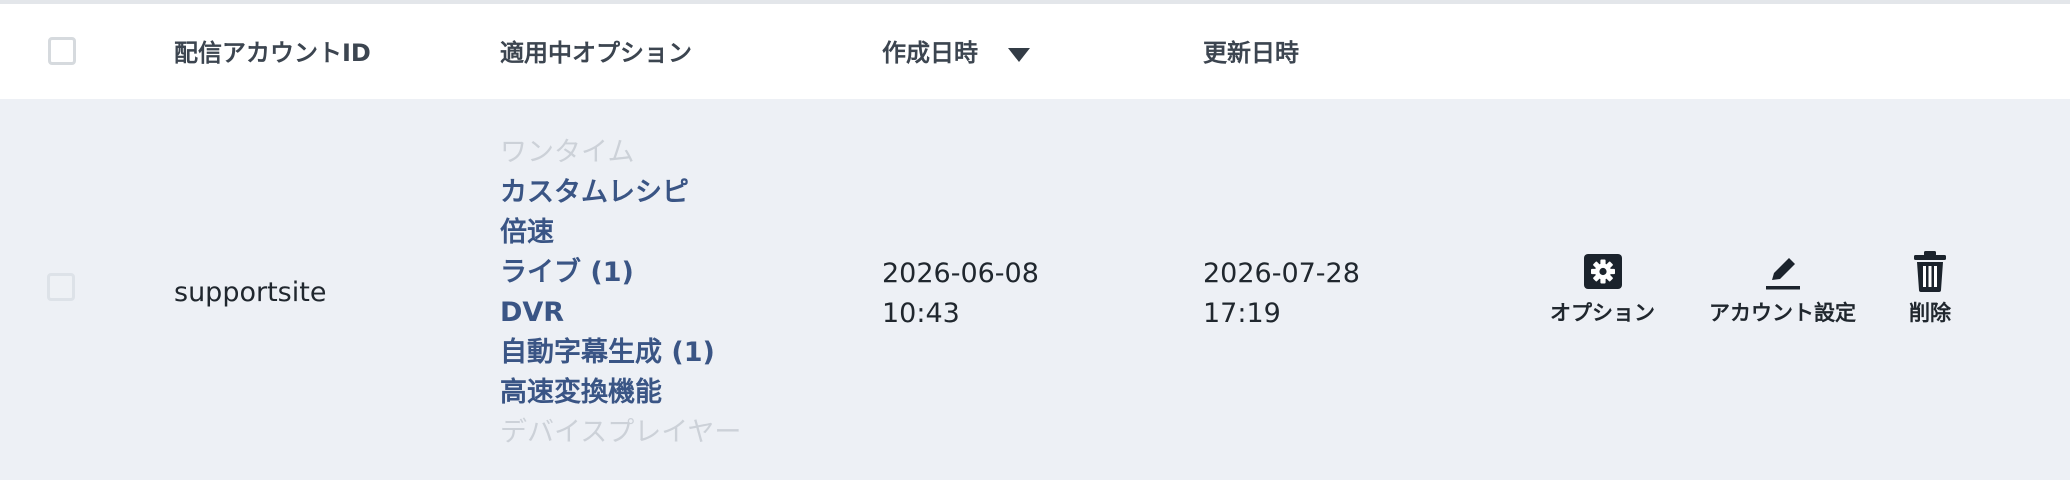 This screenshot has width=2070, height=480. I want to click on row-select-checkbox, so click(61, 287).